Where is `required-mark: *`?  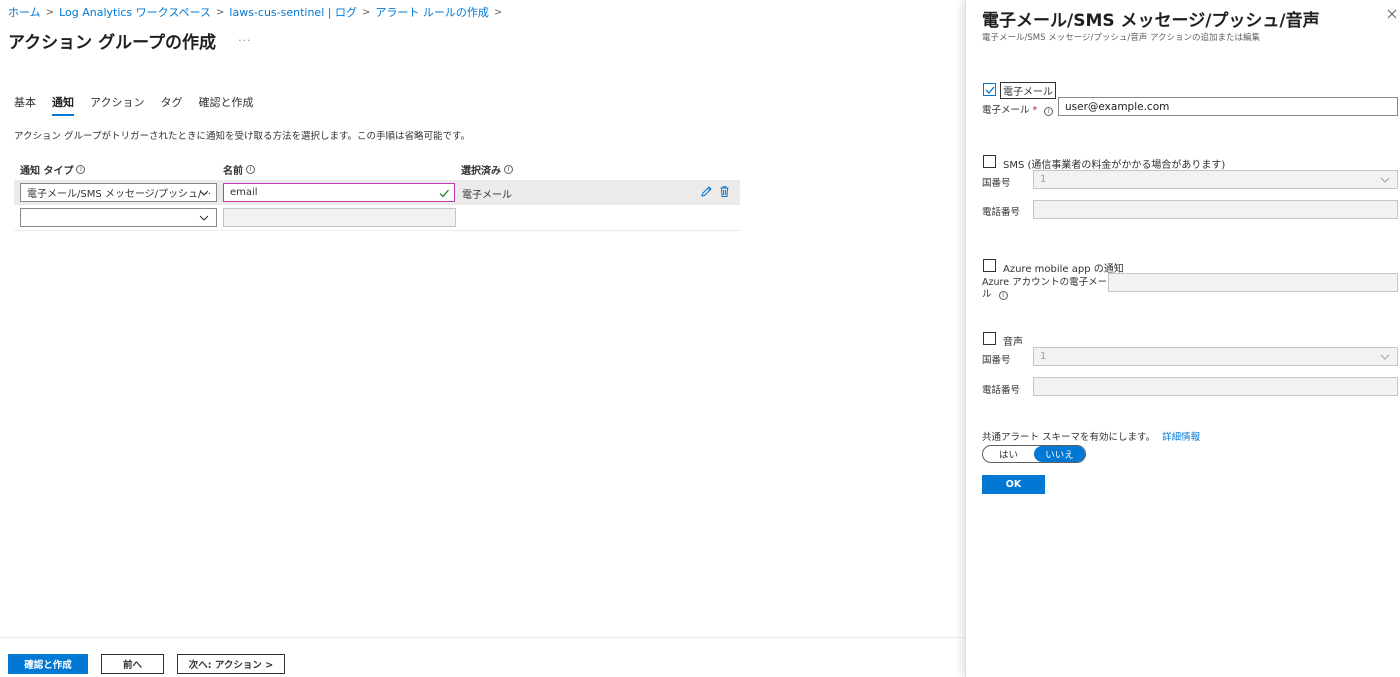 required-mark: * is located at coordinates (1035, 110).